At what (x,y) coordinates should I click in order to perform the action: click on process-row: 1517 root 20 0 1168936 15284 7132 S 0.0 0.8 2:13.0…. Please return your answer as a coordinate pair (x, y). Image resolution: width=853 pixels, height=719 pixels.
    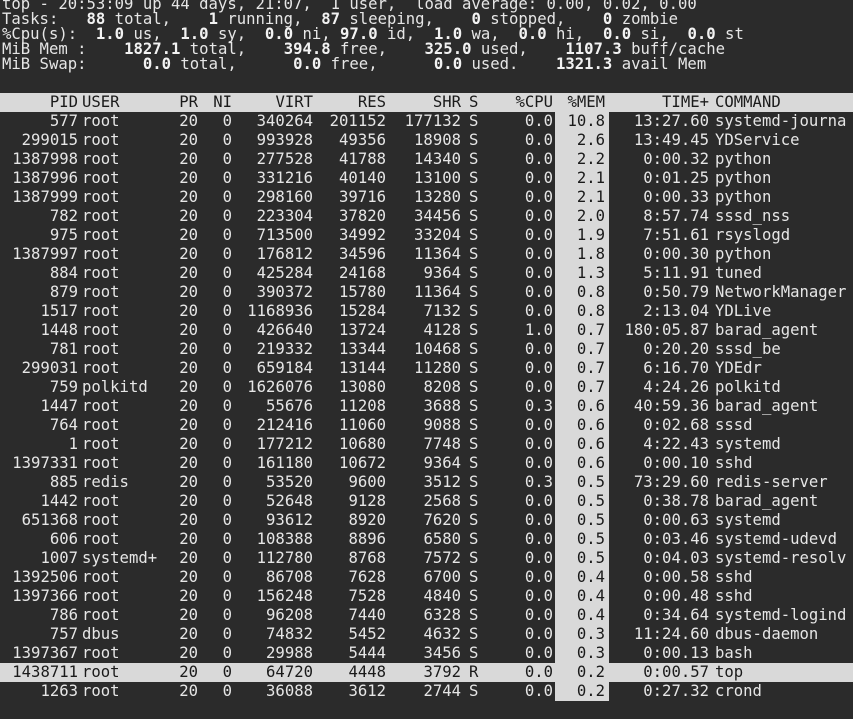
    Looking at the image, I should click on (426, 311).